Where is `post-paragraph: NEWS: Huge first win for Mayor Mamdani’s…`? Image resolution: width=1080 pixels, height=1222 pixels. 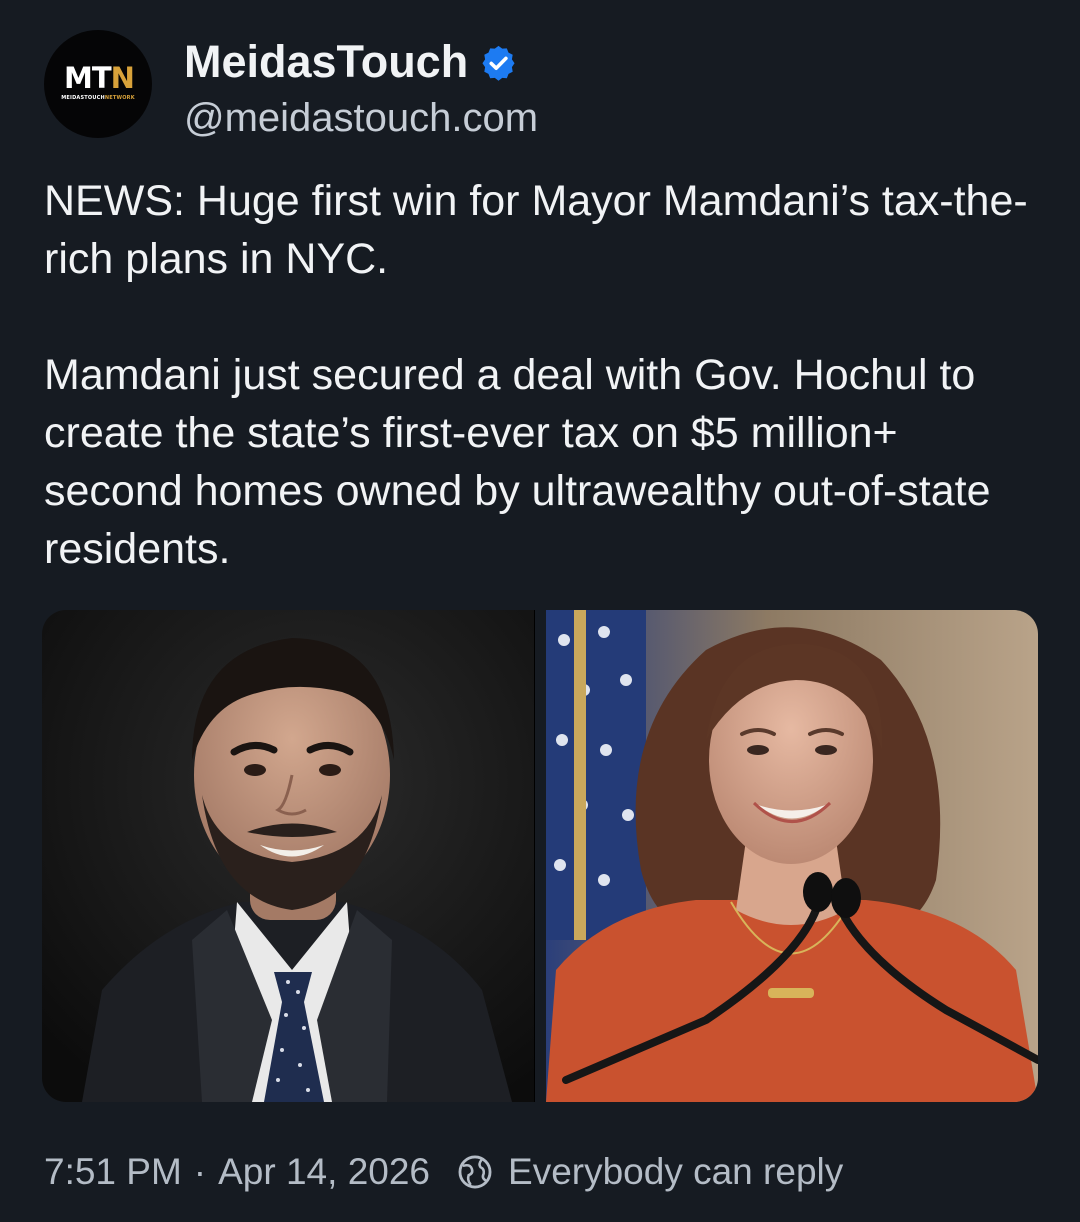
post-paragraph: NEWS: Huge first win for Mayor Mamdani’s… is located at coordinates (536, 230).